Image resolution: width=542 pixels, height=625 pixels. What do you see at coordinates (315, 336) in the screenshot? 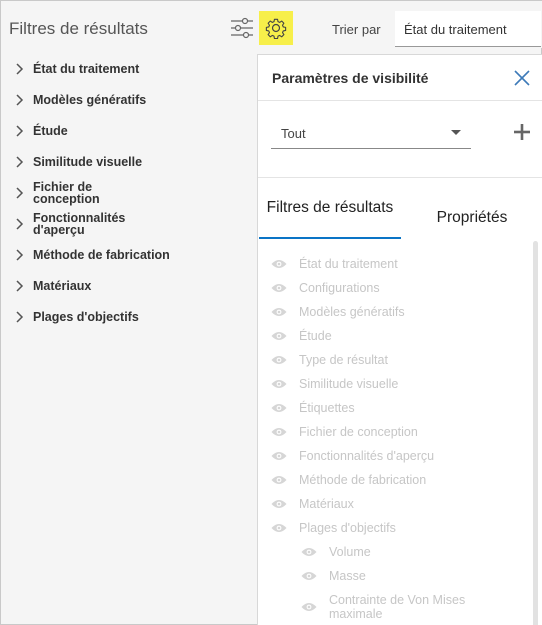
I see `visibility-item-label: Étude` at bounding box center [315, 336].